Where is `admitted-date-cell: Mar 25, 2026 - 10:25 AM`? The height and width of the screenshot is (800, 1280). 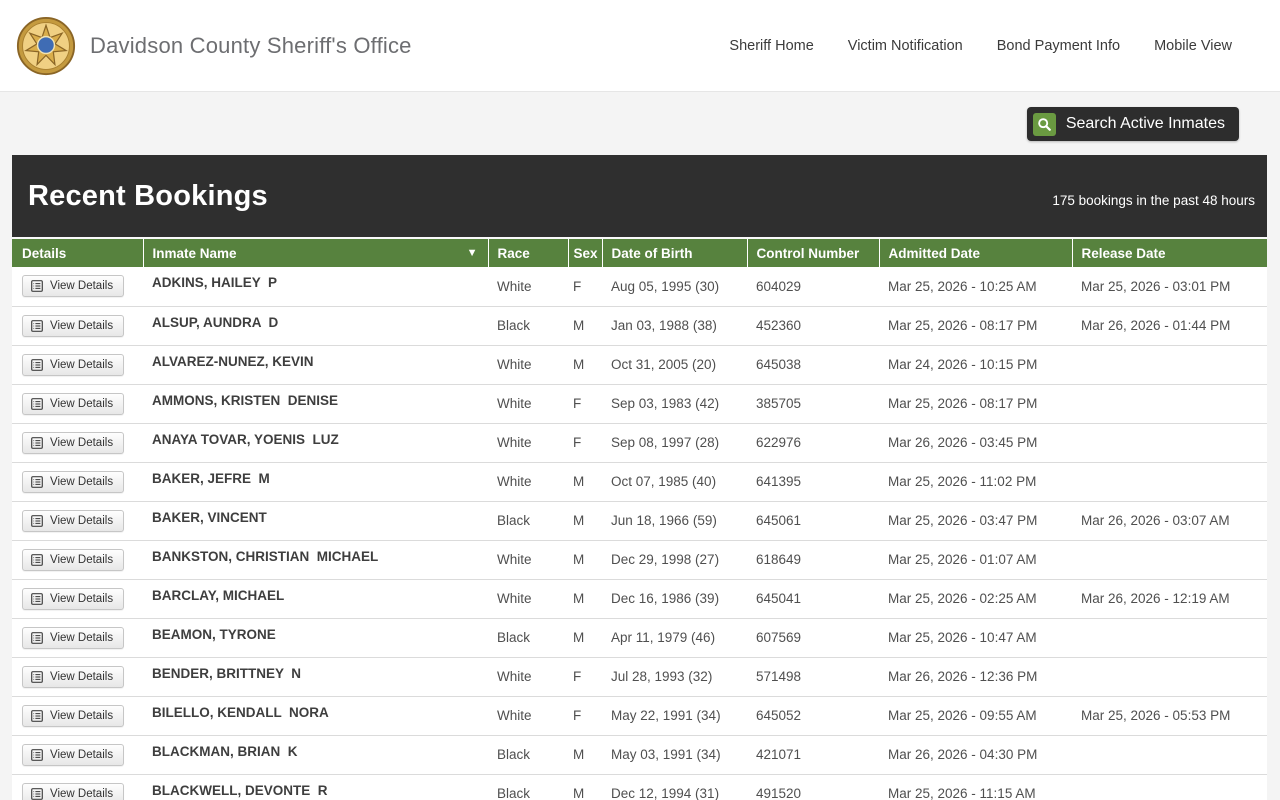
admitted-date-cell: Mar 25, 2026 - 10:25 AM is located at coordinates (975, 287).